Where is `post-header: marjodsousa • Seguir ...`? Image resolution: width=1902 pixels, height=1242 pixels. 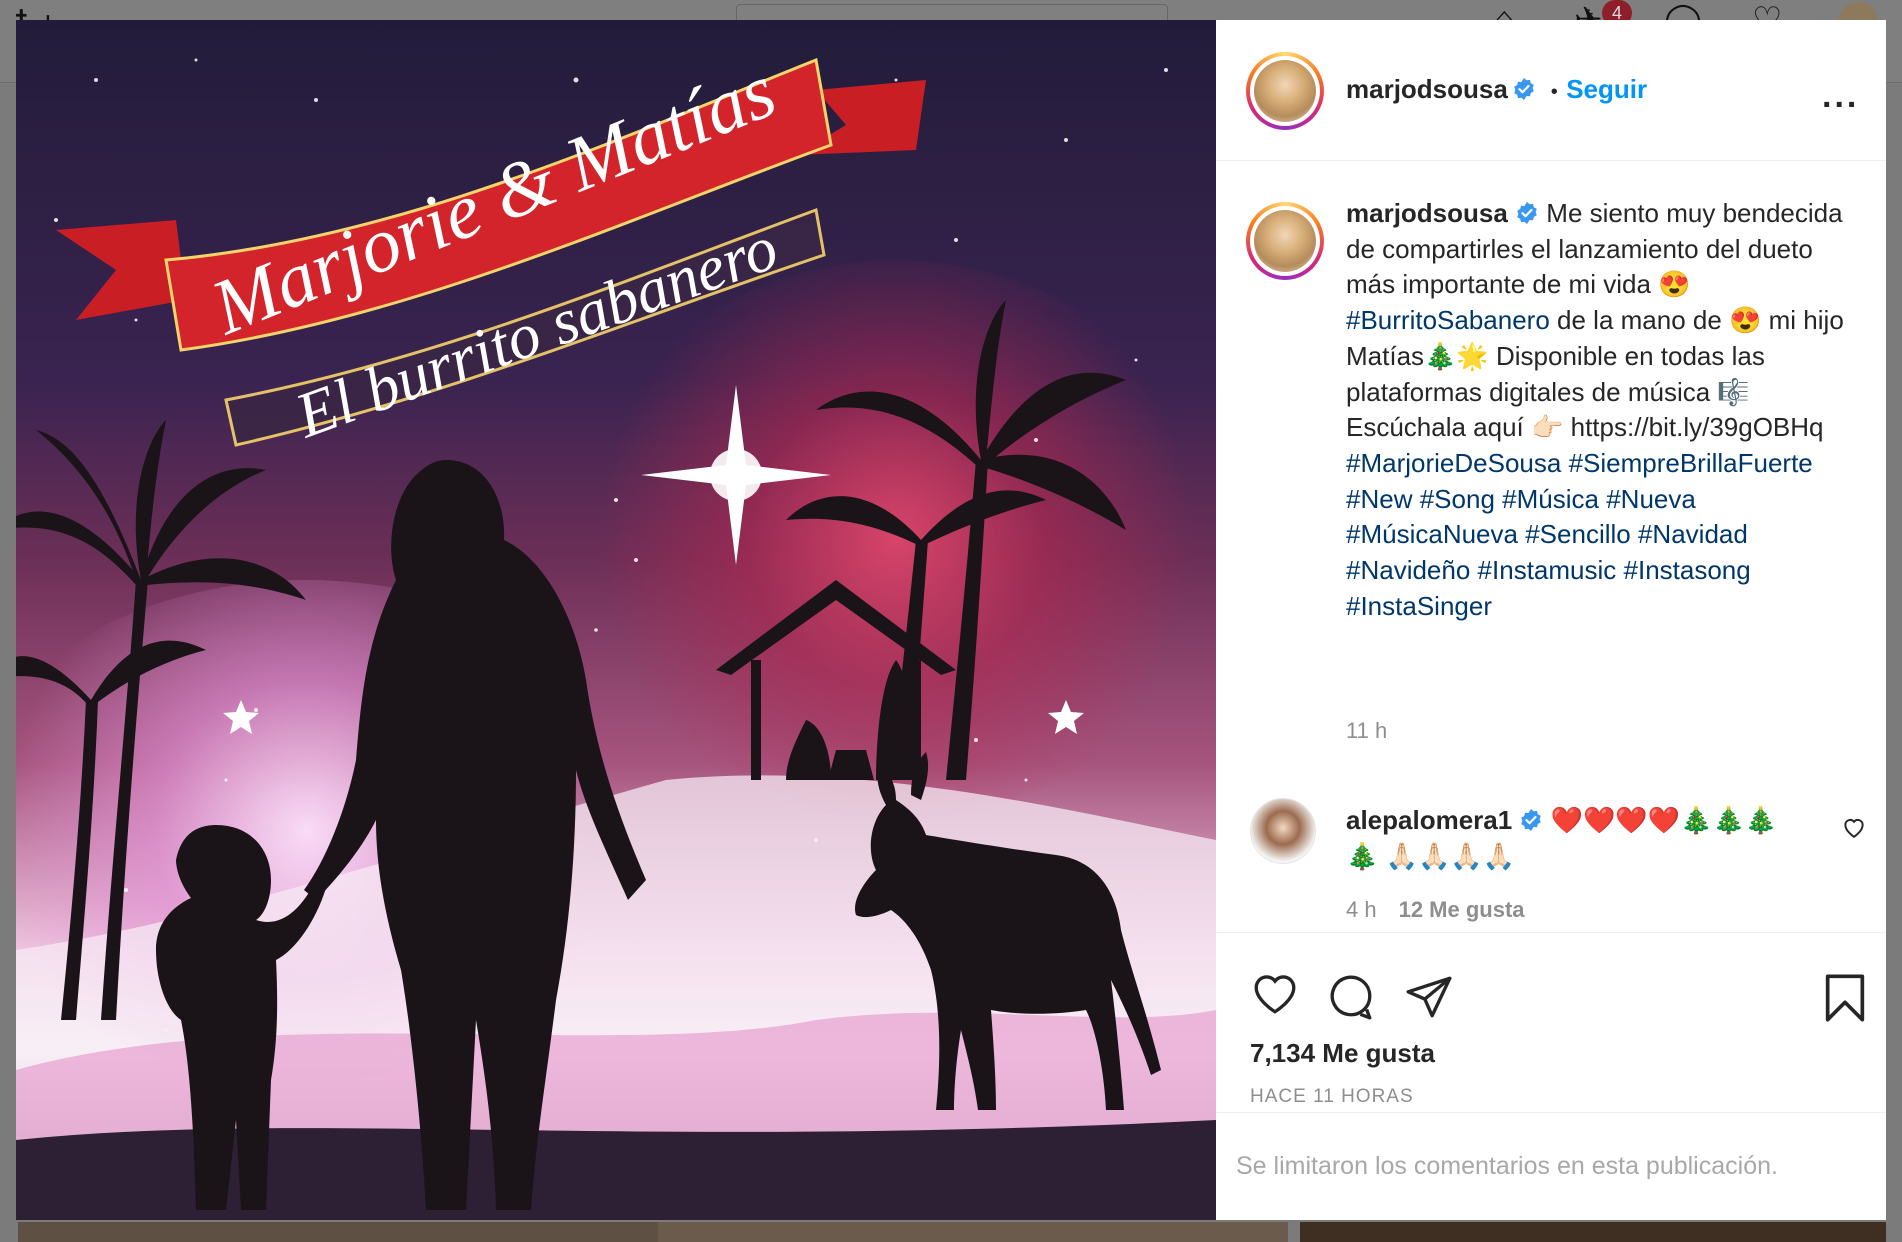 post-header: marjodsousa • Seguir ... is located at coordinates (1551, 90).